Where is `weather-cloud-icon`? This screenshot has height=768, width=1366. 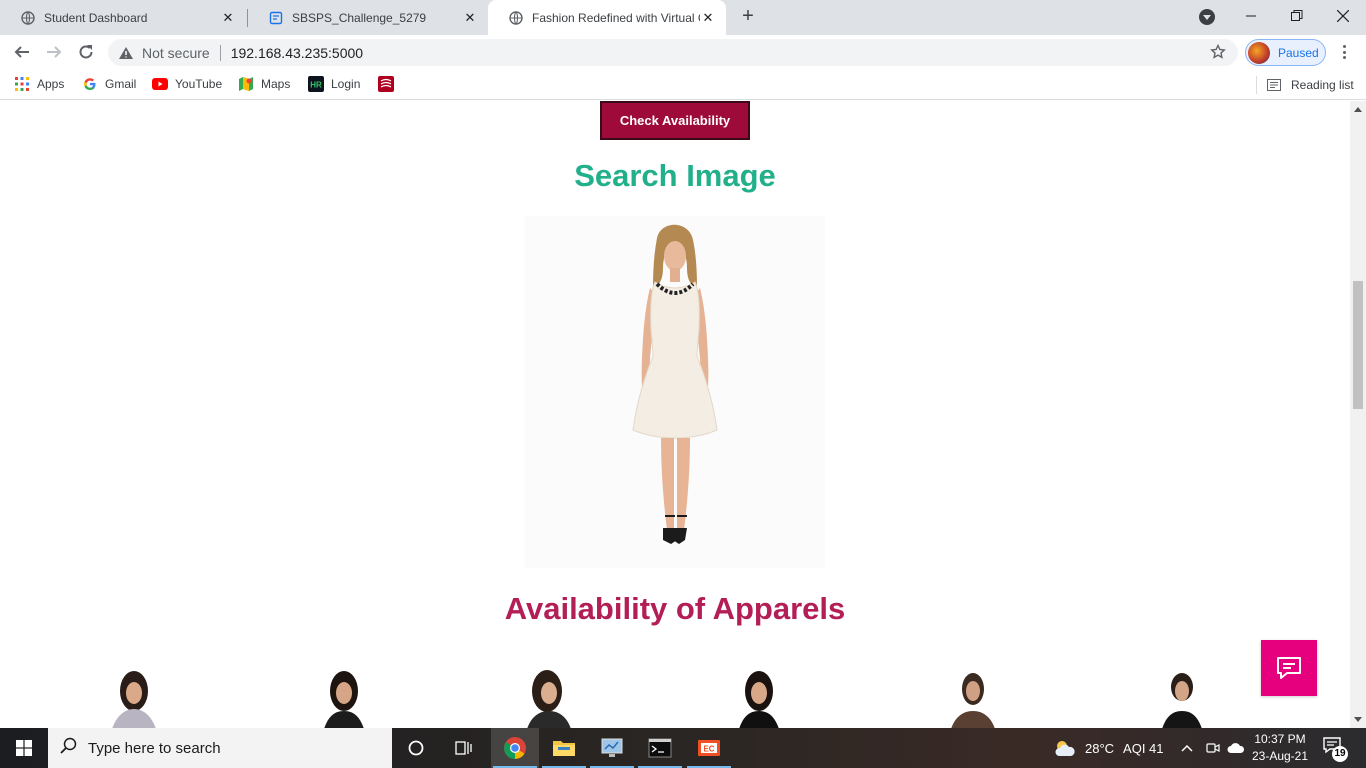
weather-cloud-icon is located at coordinates (1065, 748).